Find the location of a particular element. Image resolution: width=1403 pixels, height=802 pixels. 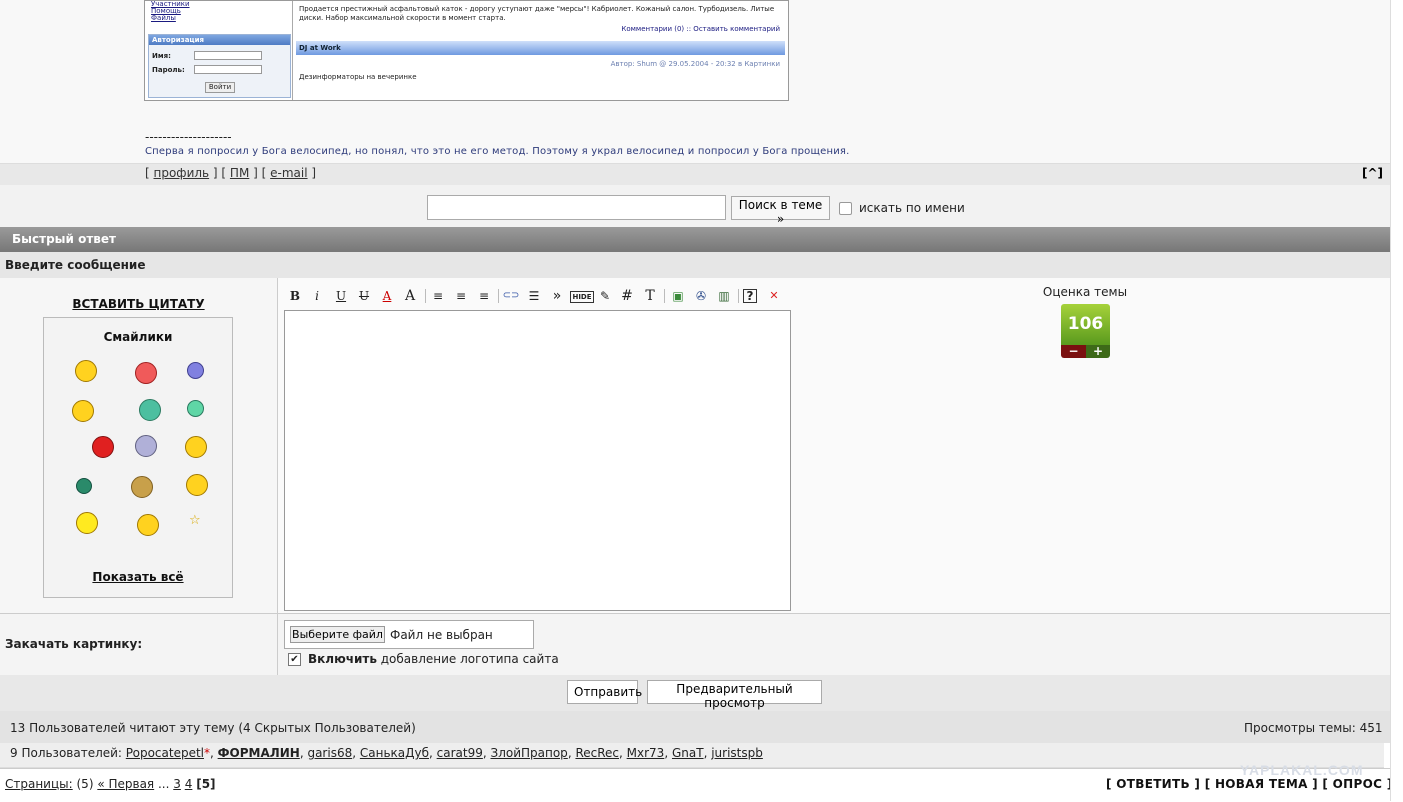

smiley-star-icon: ☆ is located at coordinates (195, 520).